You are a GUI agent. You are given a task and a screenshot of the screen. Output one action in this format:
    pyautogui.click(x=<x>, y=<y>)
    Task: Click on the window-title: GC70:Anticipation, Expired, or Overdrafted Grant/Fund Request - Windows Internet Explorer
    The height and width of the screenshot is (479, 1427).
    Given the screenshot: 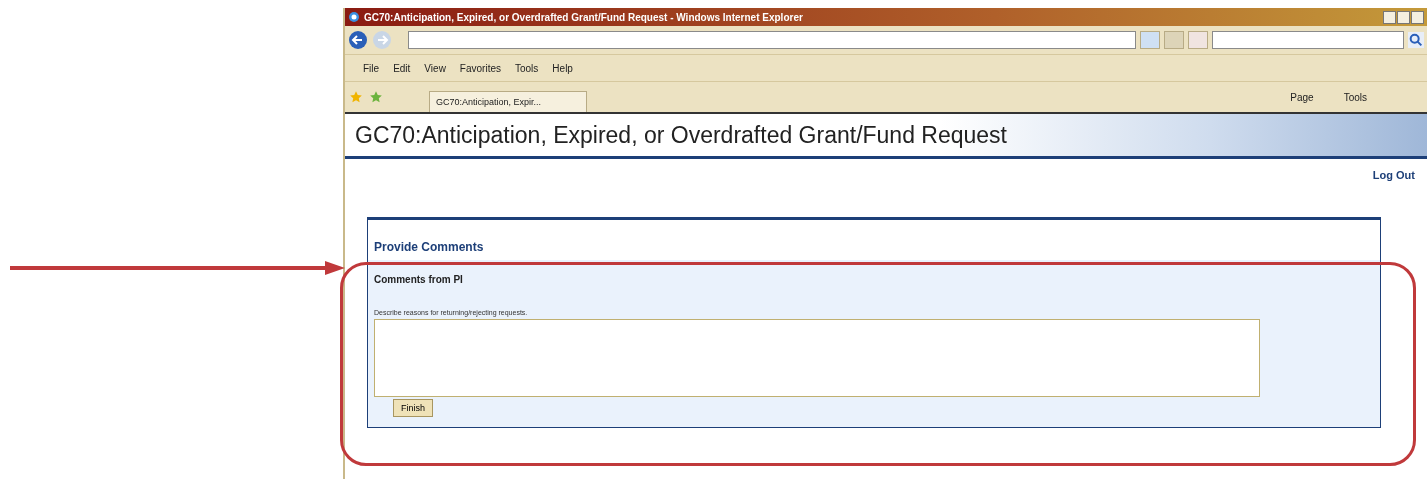 What is the action you would take?
    pyautogui.click(x=584, y=17)
    